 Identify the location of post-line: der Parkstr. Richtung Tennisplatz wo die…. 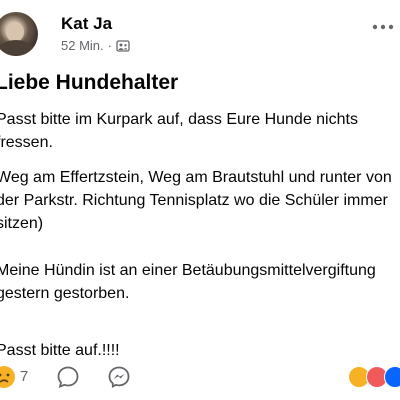
(194, 200).